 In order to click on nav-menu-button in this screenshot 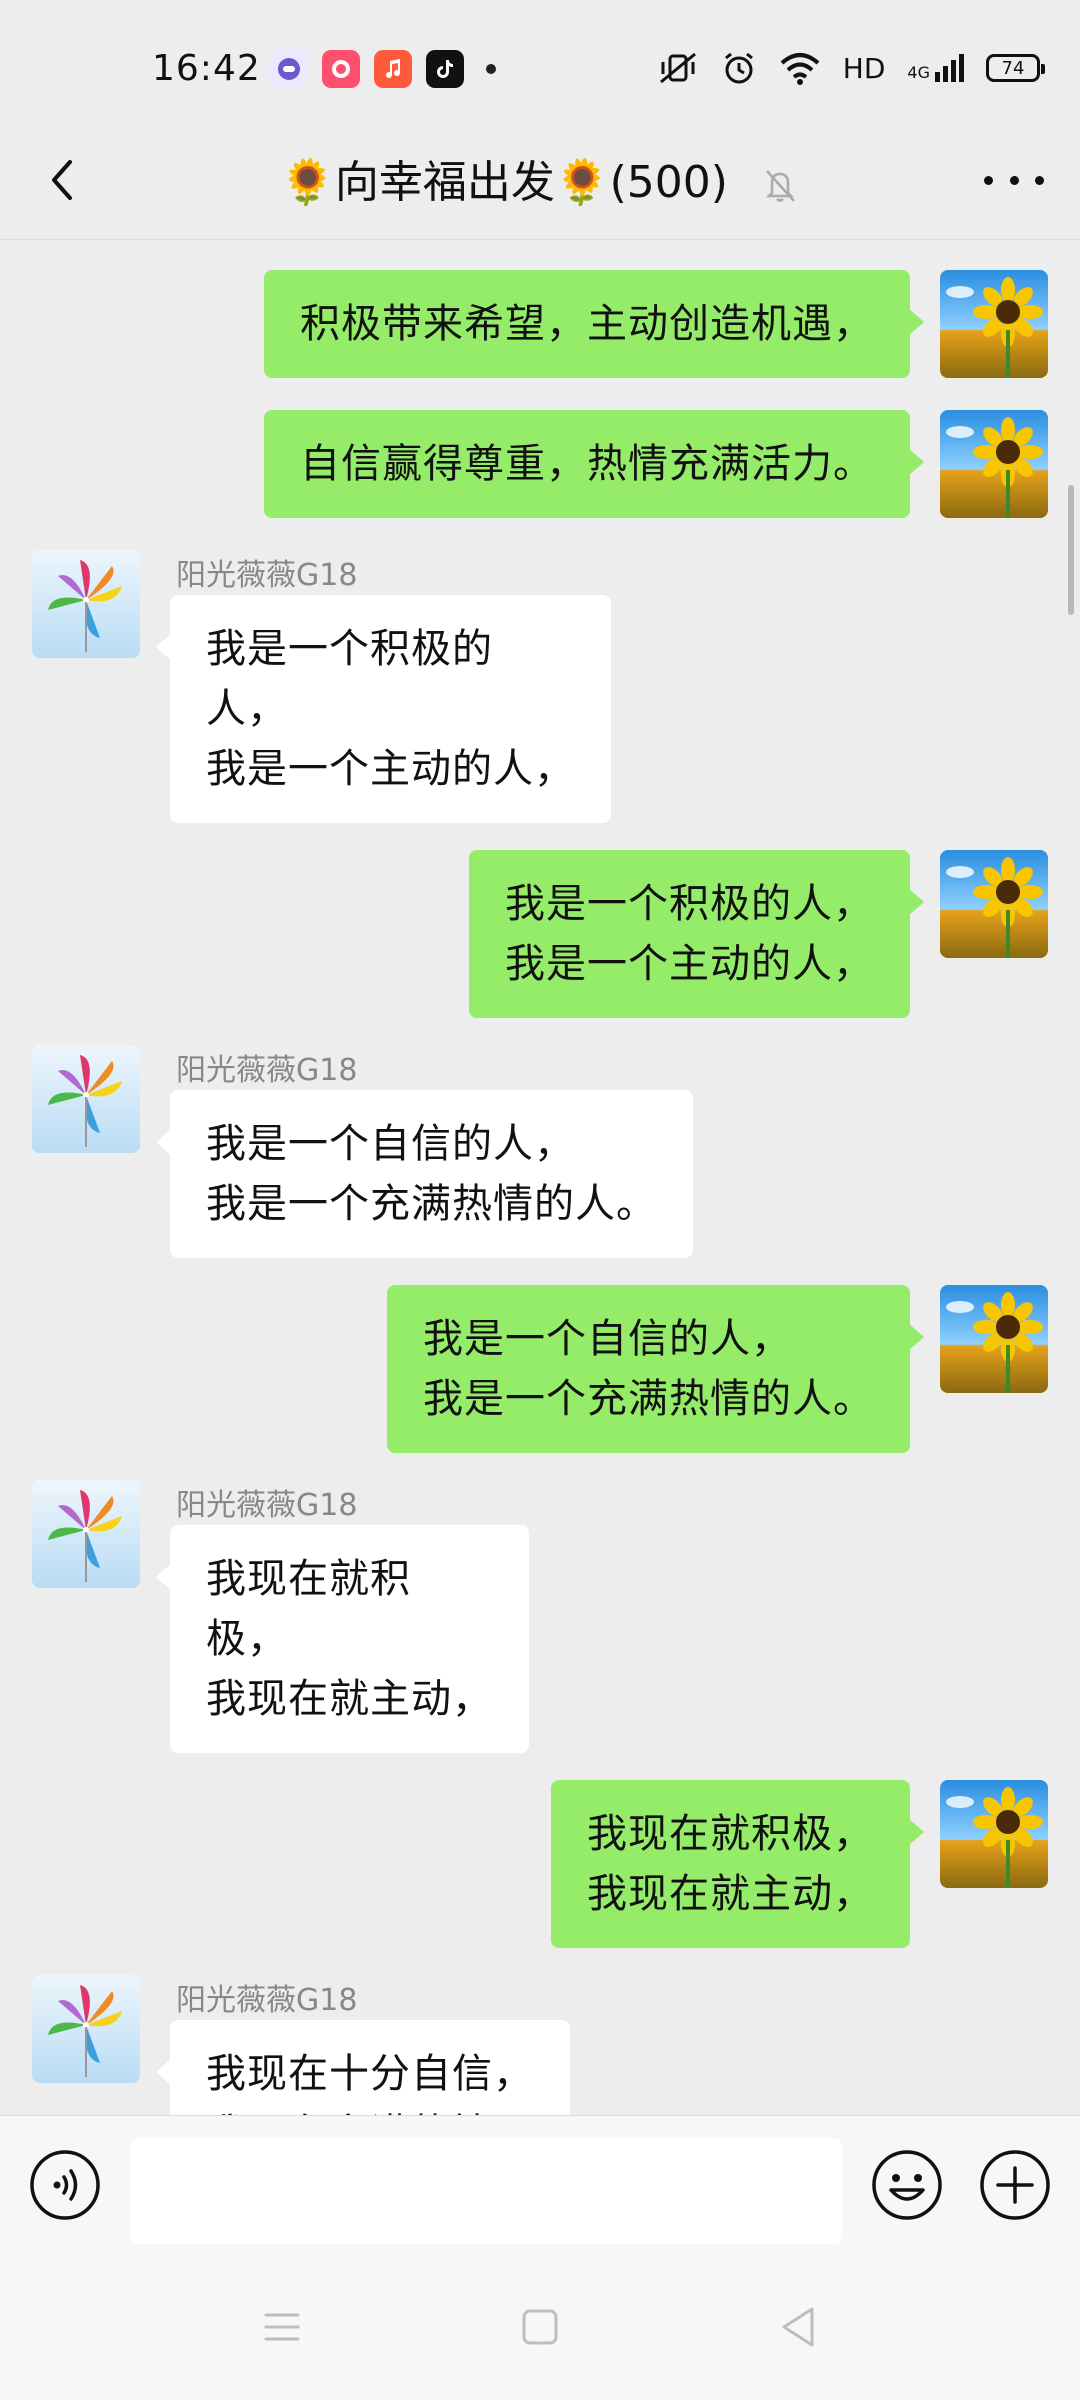, I will do `click(282, 2327)`.